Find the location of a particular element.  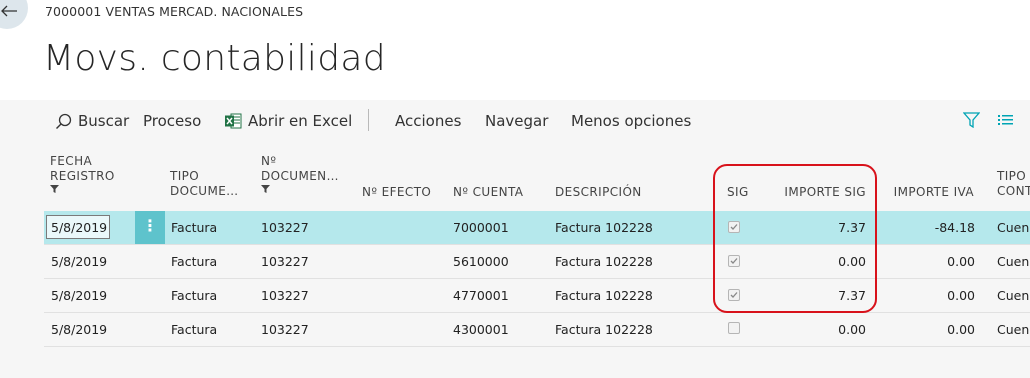

list-view-icon is located at coordinates (1005, 120).